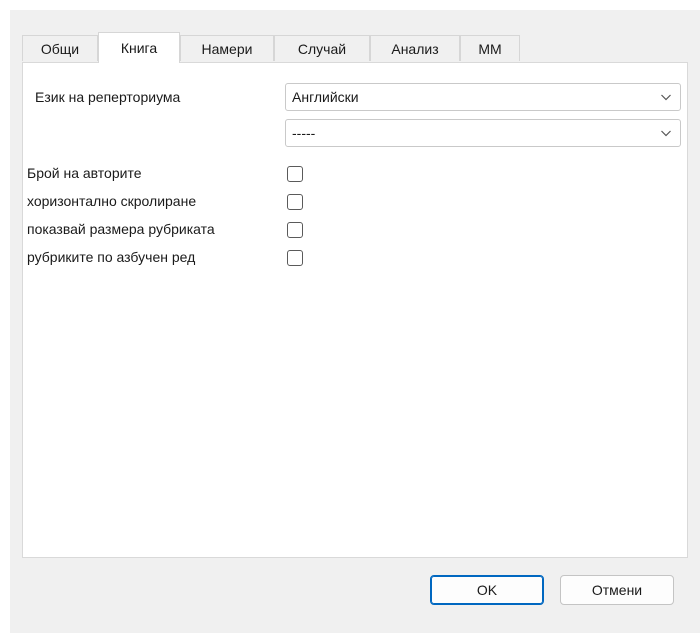  I want to click on cancel-button-label: Отмени, so click(617, 590).